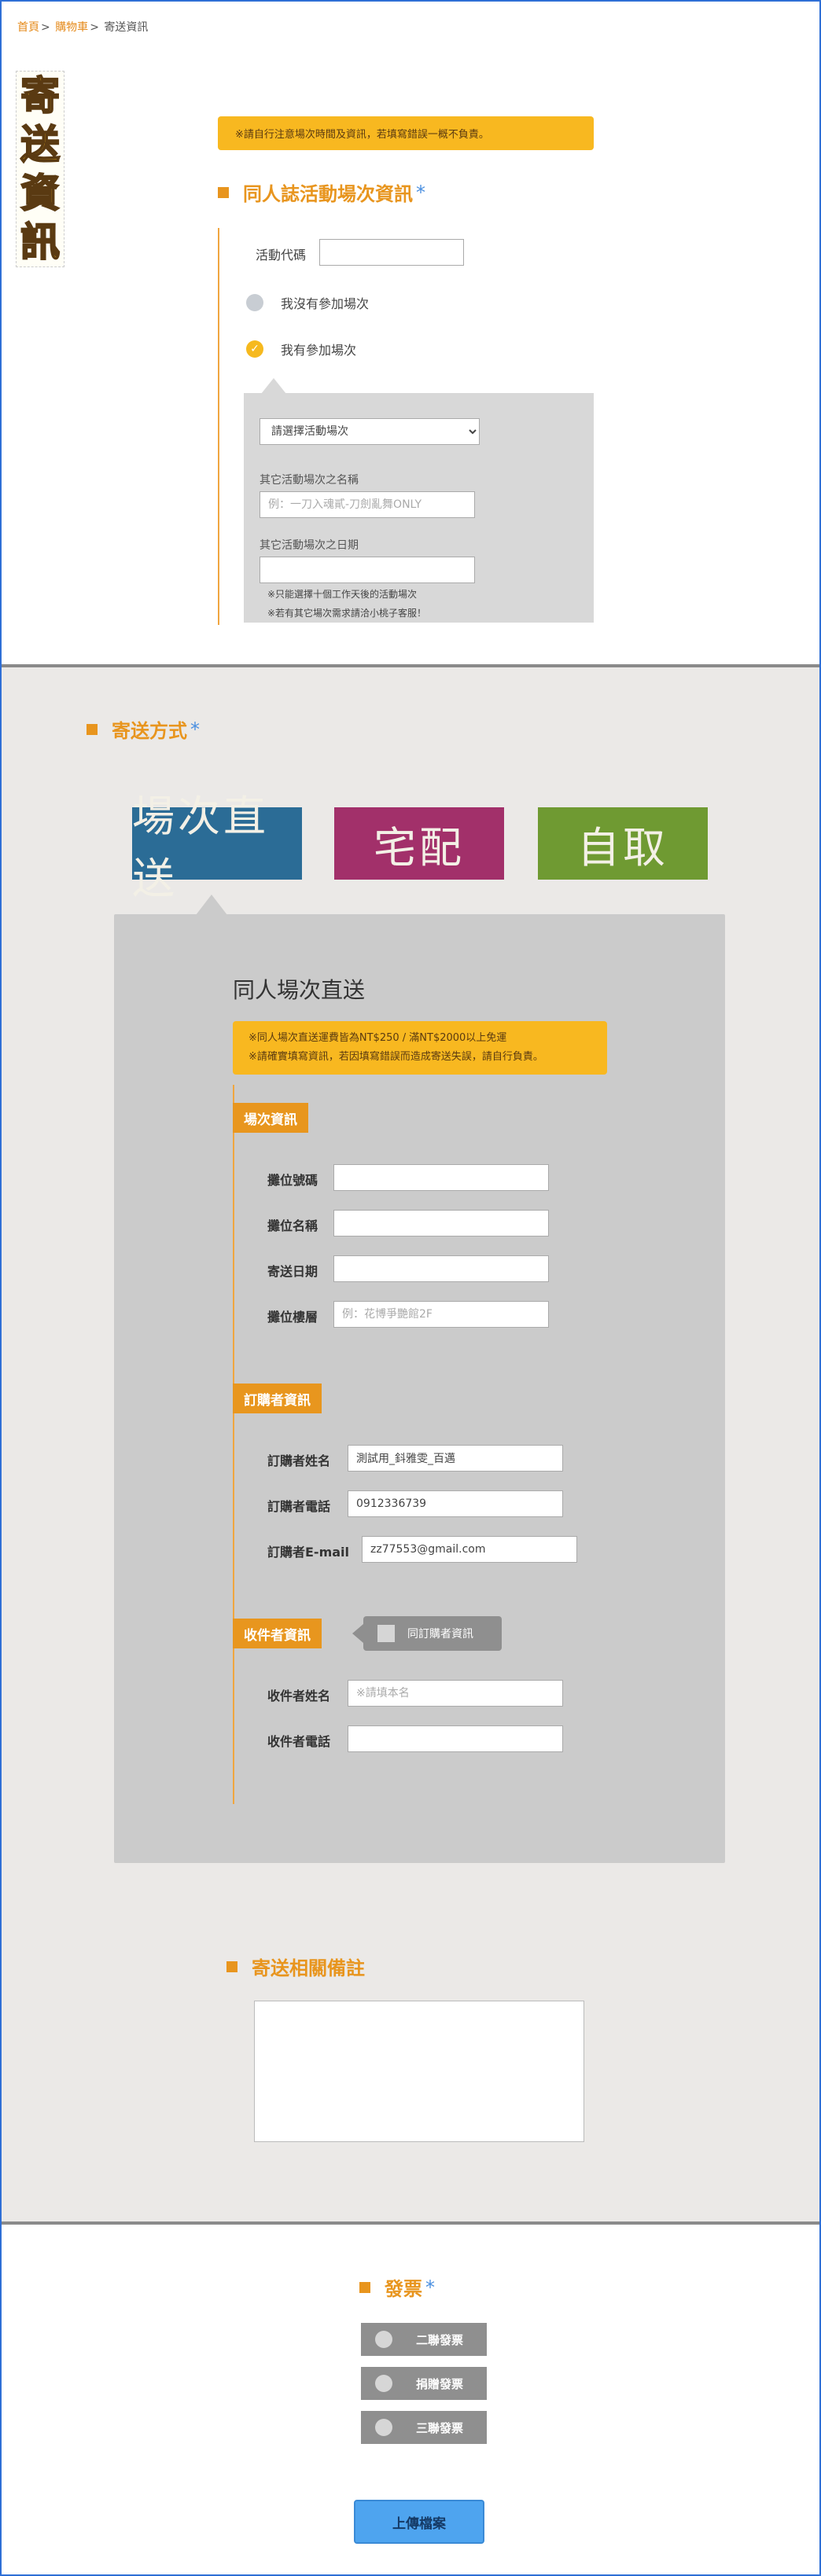 The image size is (821, 2576). I want to click on page-title: 寄 送 資 訊, so click(40, 169).